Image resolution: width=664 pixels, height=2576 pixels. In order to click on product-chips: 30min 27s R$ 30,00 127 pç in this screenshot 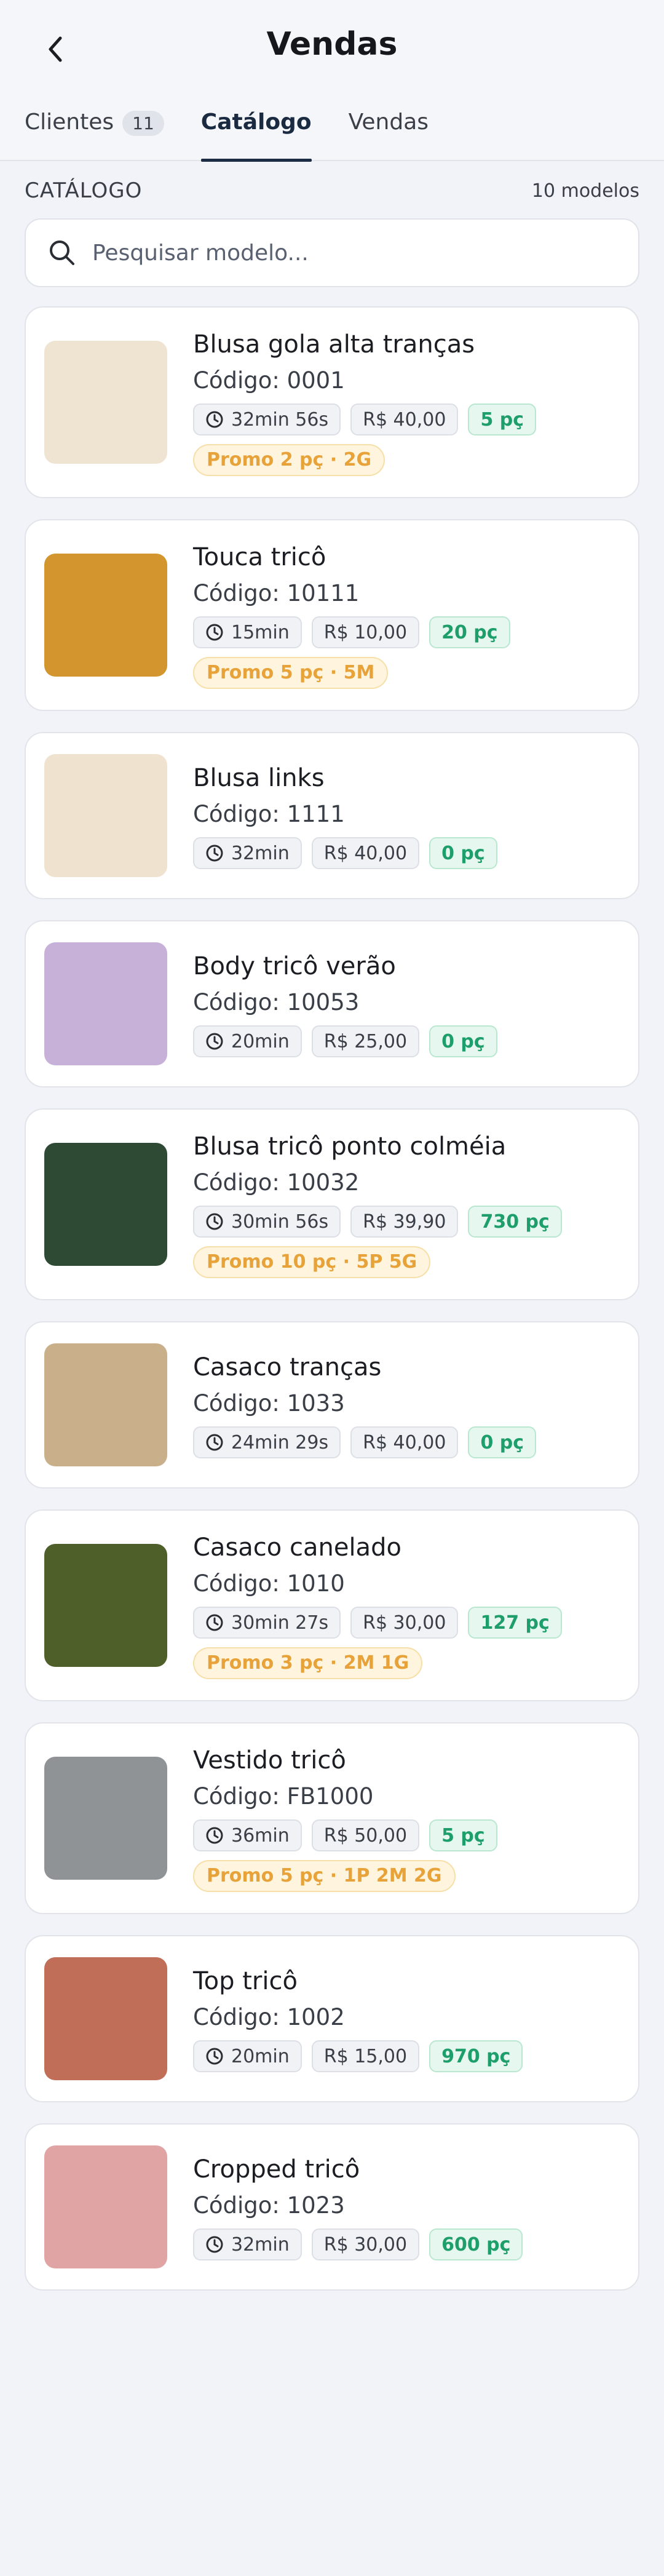, I will do `click(383, 1623)`.